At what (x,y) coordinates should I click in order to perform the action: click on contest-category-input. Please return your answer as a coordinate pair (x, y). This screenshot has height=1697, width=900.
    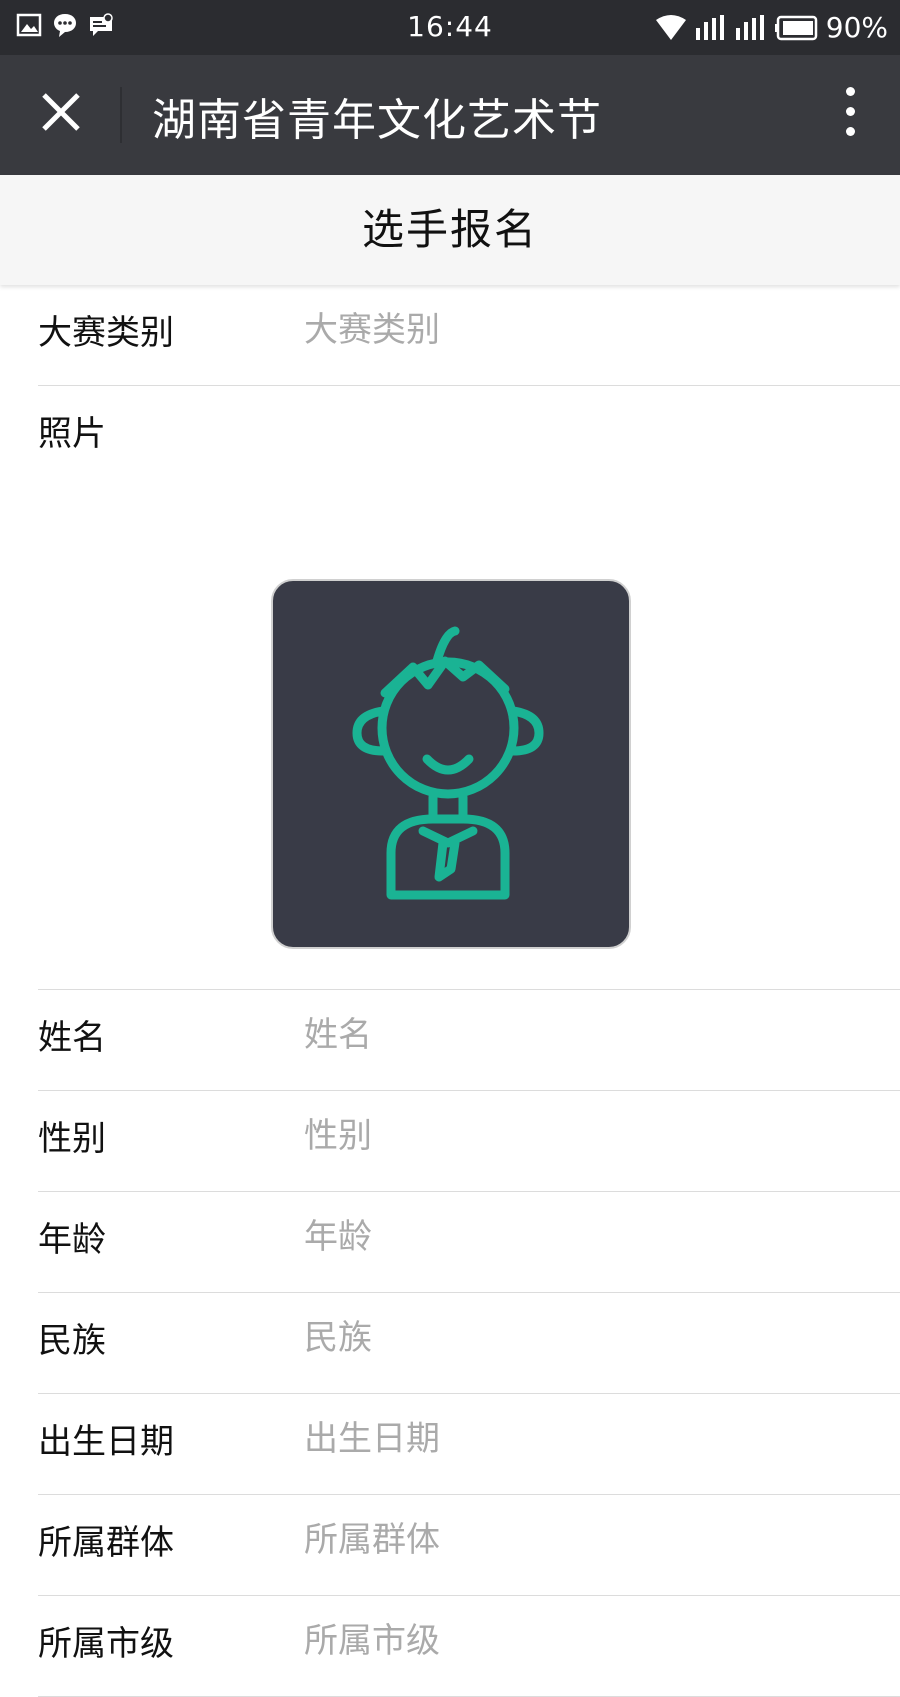
    Looking at the image, I should click on (584, 330).